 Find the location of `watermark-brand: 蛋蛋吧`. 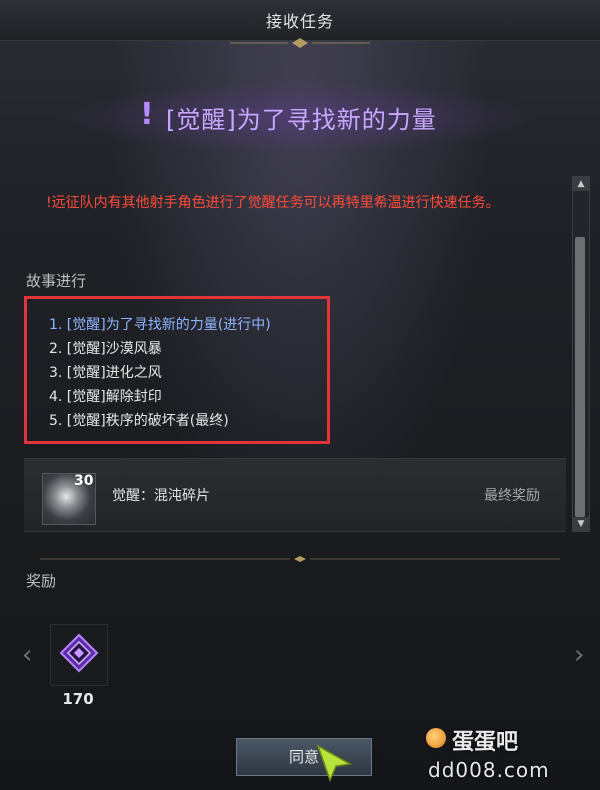

watermark-brand: 蛋蛋吧 is located at coordinates (485, 742).